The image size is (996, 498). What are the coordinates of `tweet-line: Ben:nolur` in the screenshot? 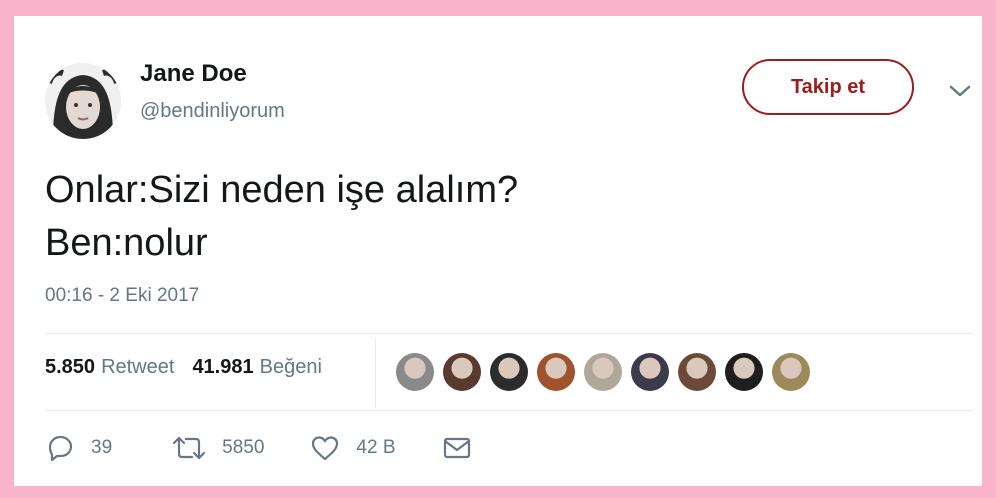 It's located at (126, 243).